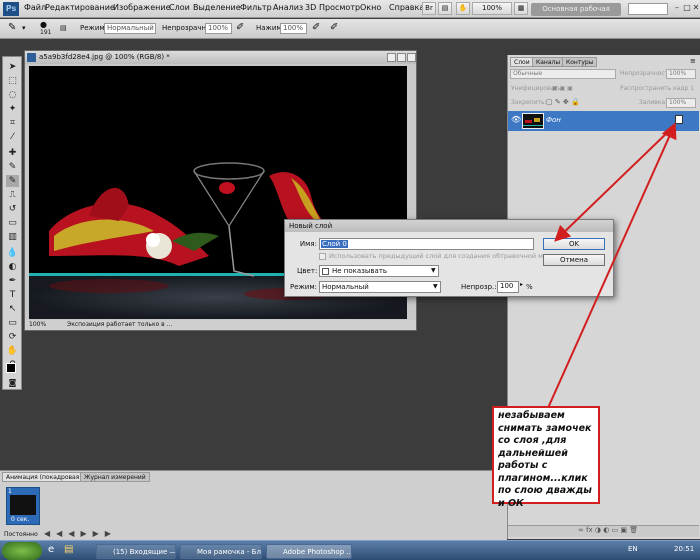  What do you see at coordinates (12, 123) in the screenshot?
I see `crop-tool-icon: ⌗` at bounding box center [12, 123].